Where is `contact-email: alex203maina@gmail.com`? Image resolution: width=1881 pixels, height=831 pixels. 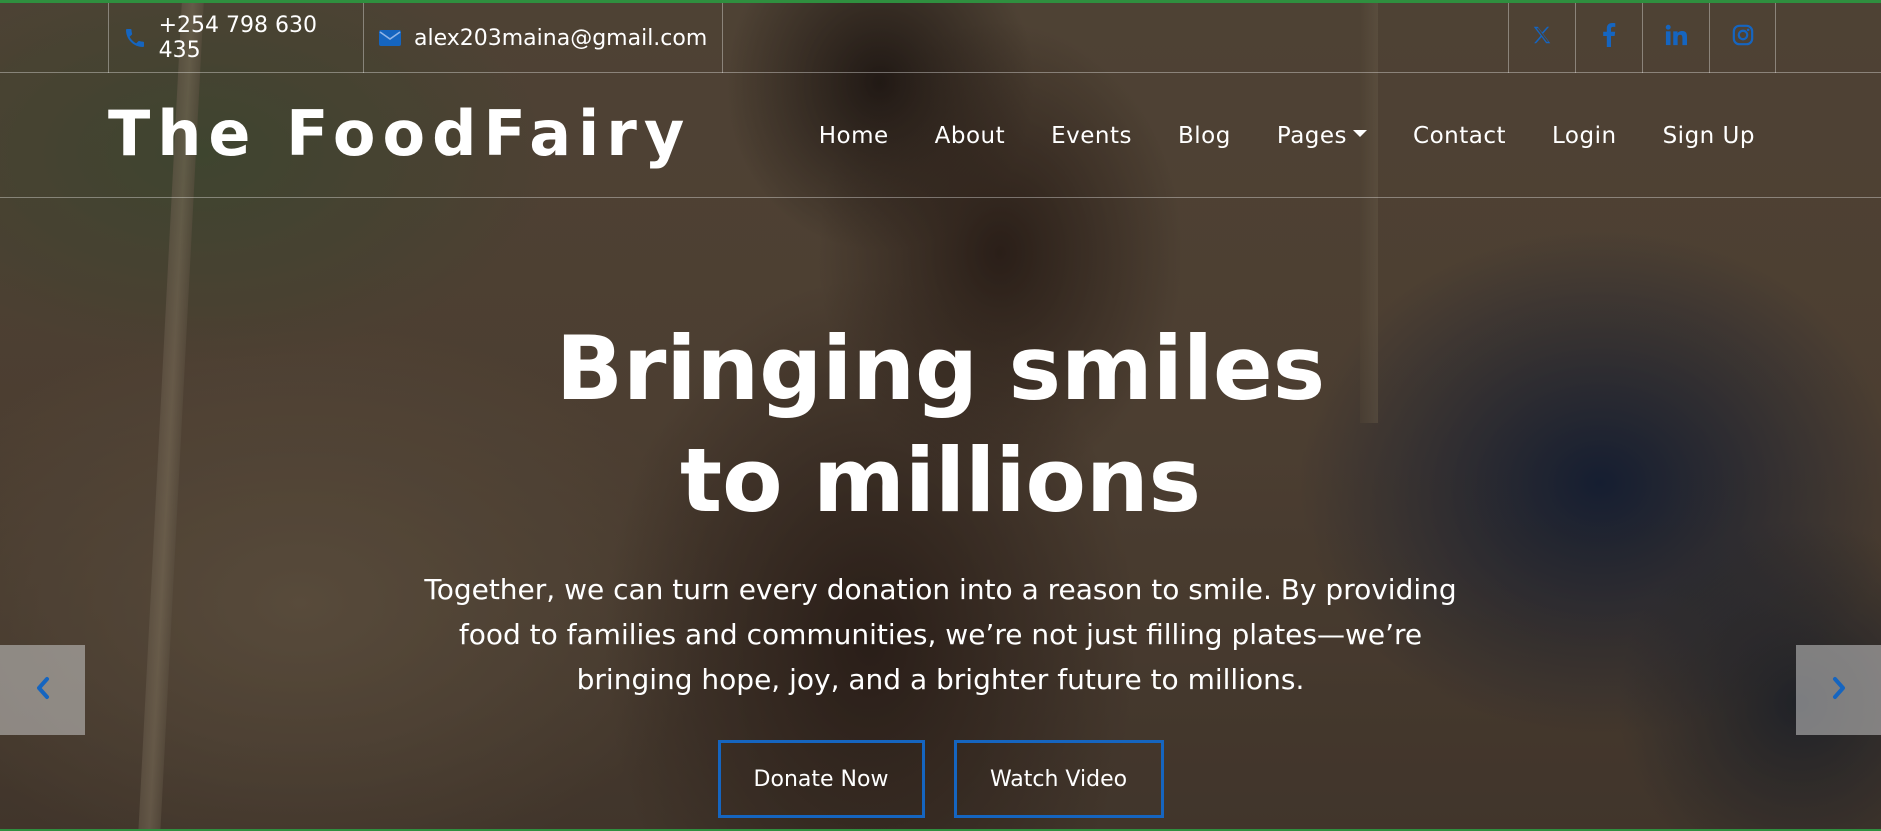
contact-email: alex203maina@gmail.com is located at coordinates (543, 38).